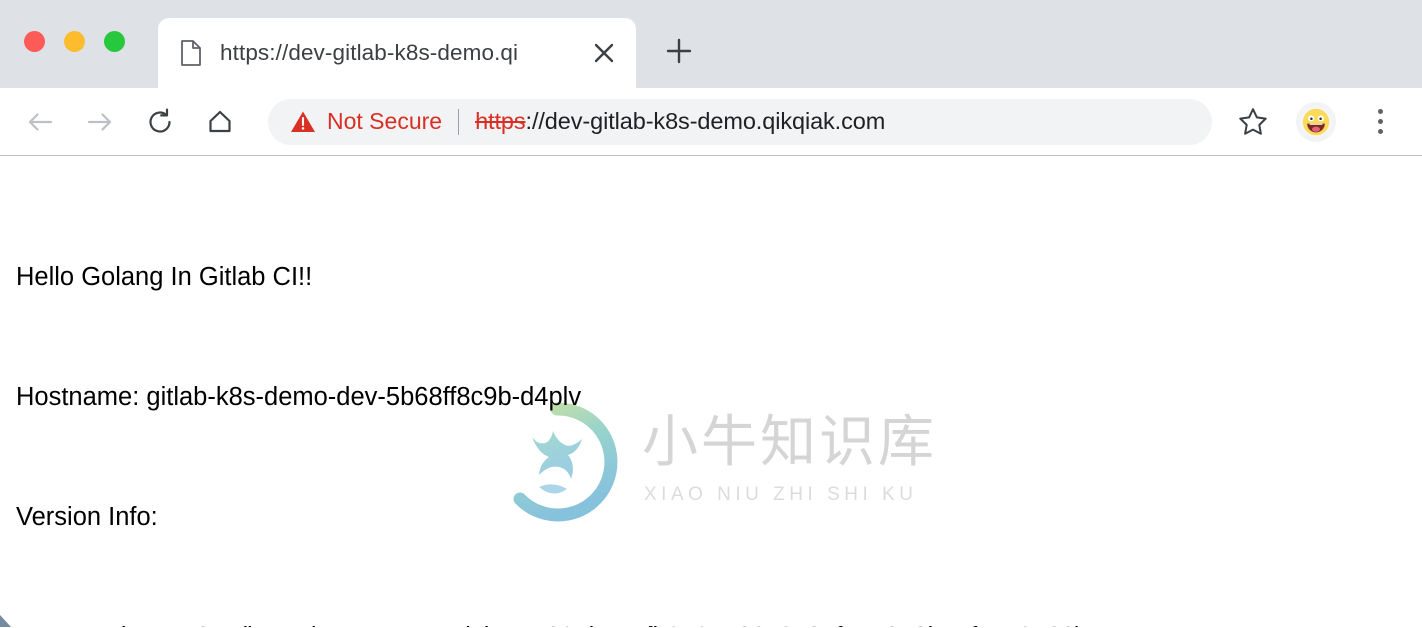 The height and width of the screenshot is (628, 1422). Describe the element at coordinates (5, 621) in the screenshot. I see `corner-artifact` at that location.